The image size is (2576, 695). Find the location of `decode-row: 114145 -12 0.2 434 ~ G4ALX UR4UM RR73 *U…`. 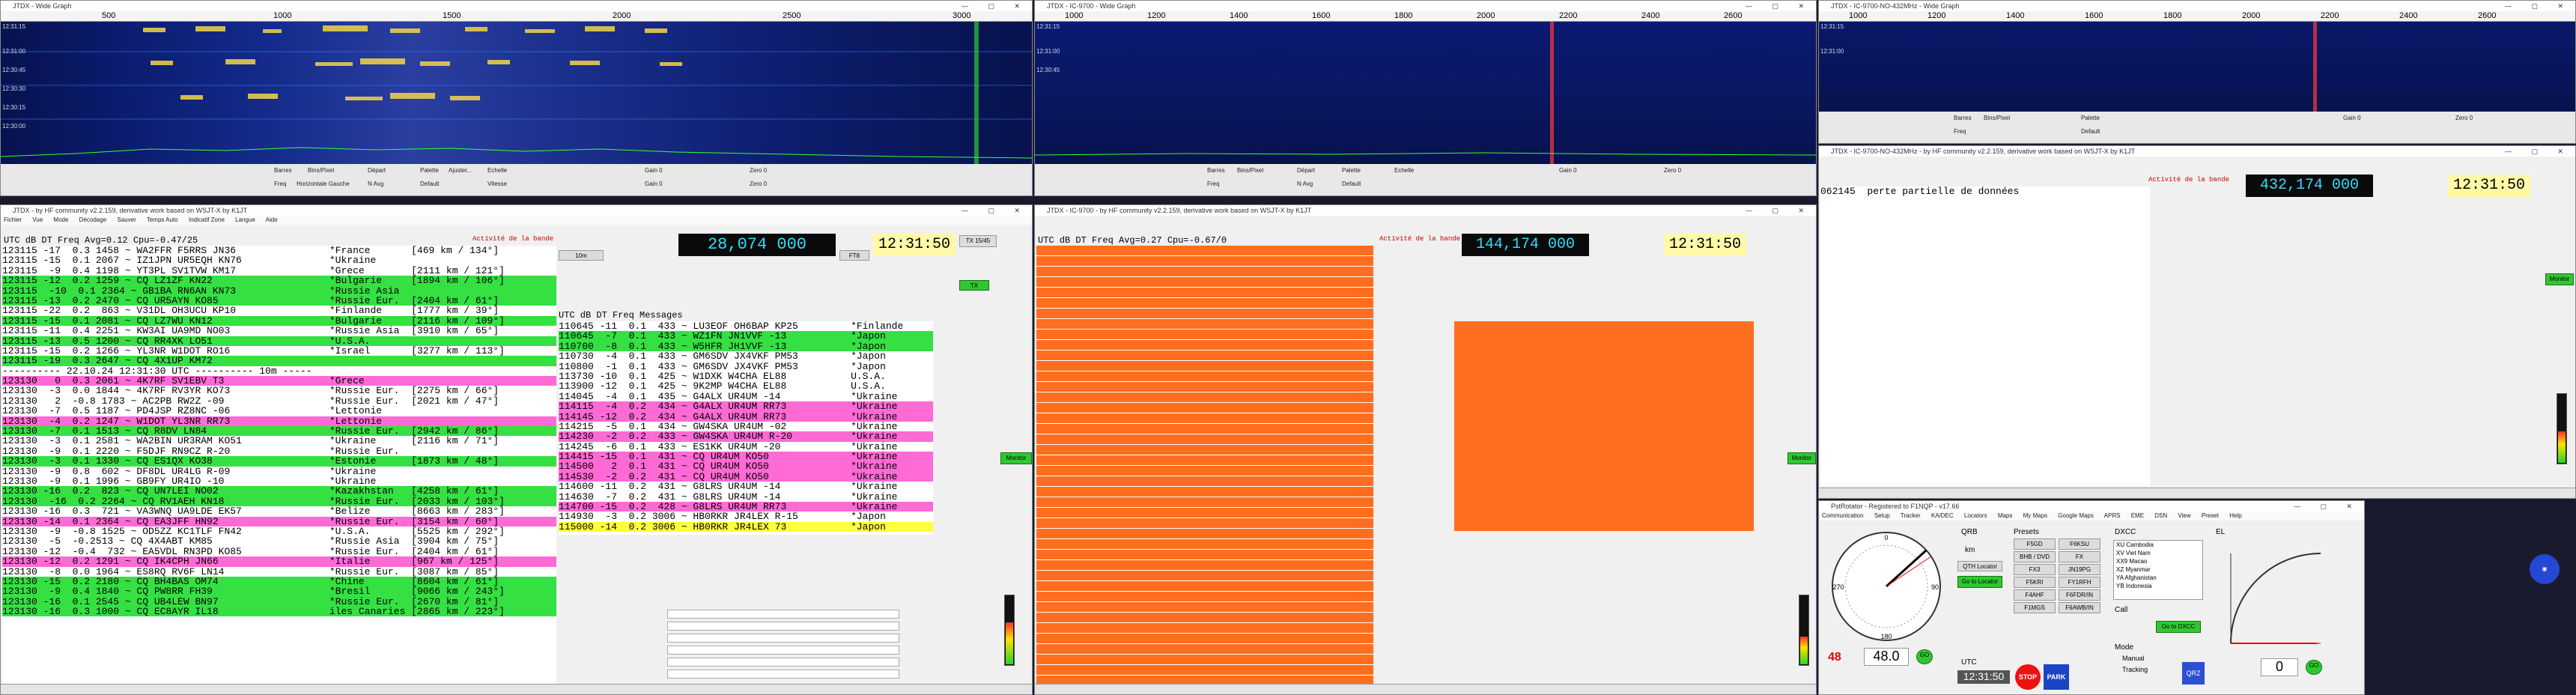

decode-row: 114145 -12 0.2 434 ~ G4ALX UR4UM RR73 *U… is located at coordinates (746, 417).